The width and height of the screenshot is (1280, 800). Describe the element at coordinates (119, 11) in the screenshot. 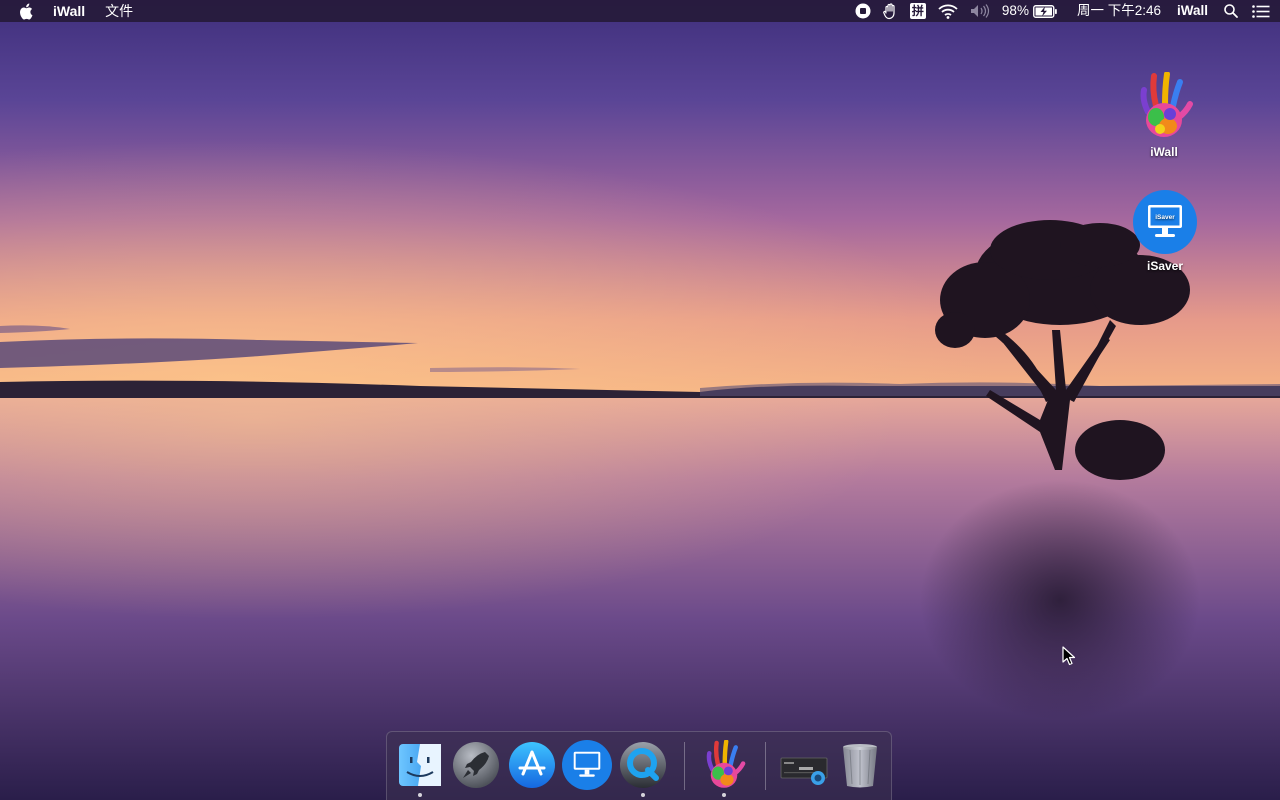

I see `menu-file: 文件` at that location.